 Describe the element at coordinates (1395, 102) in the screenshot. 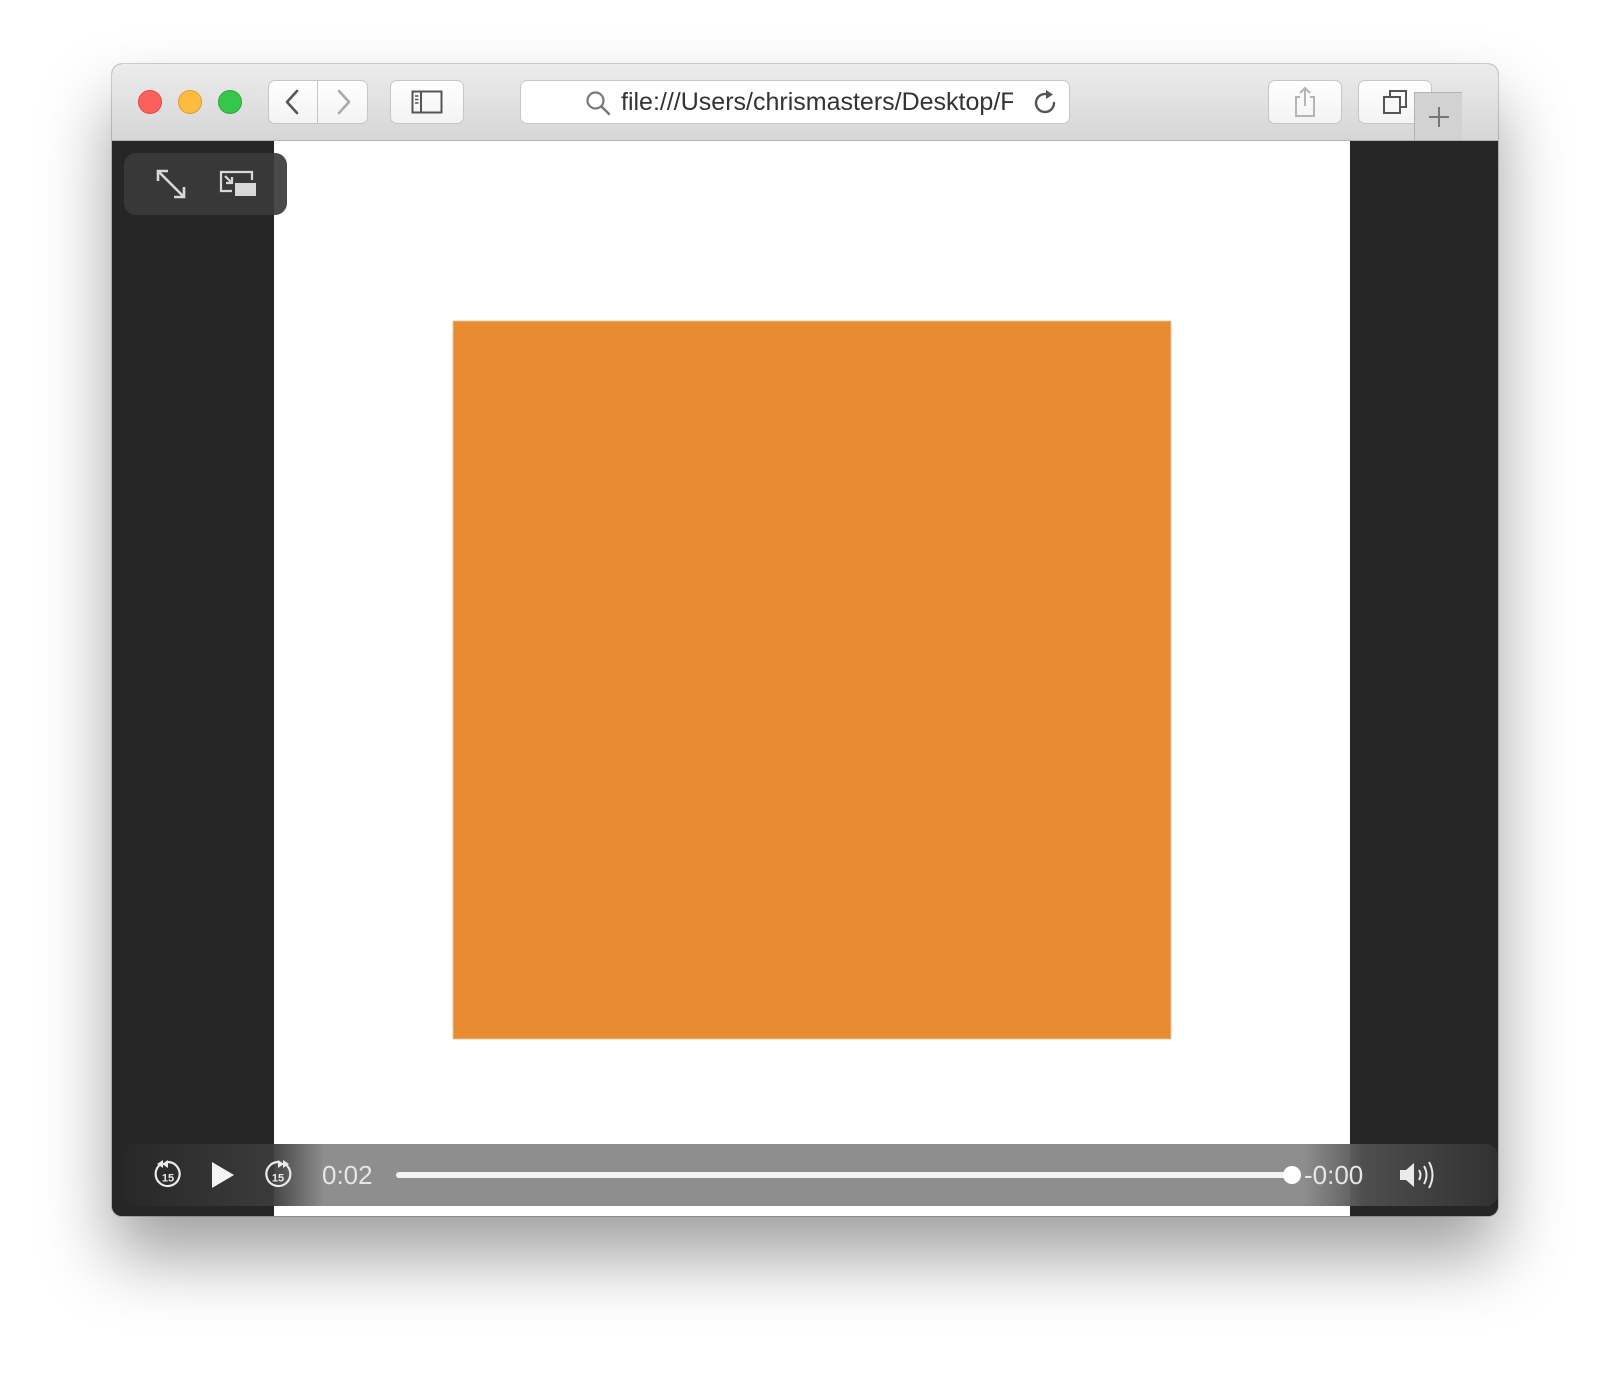

I see `tab-overview-icon` at that location.